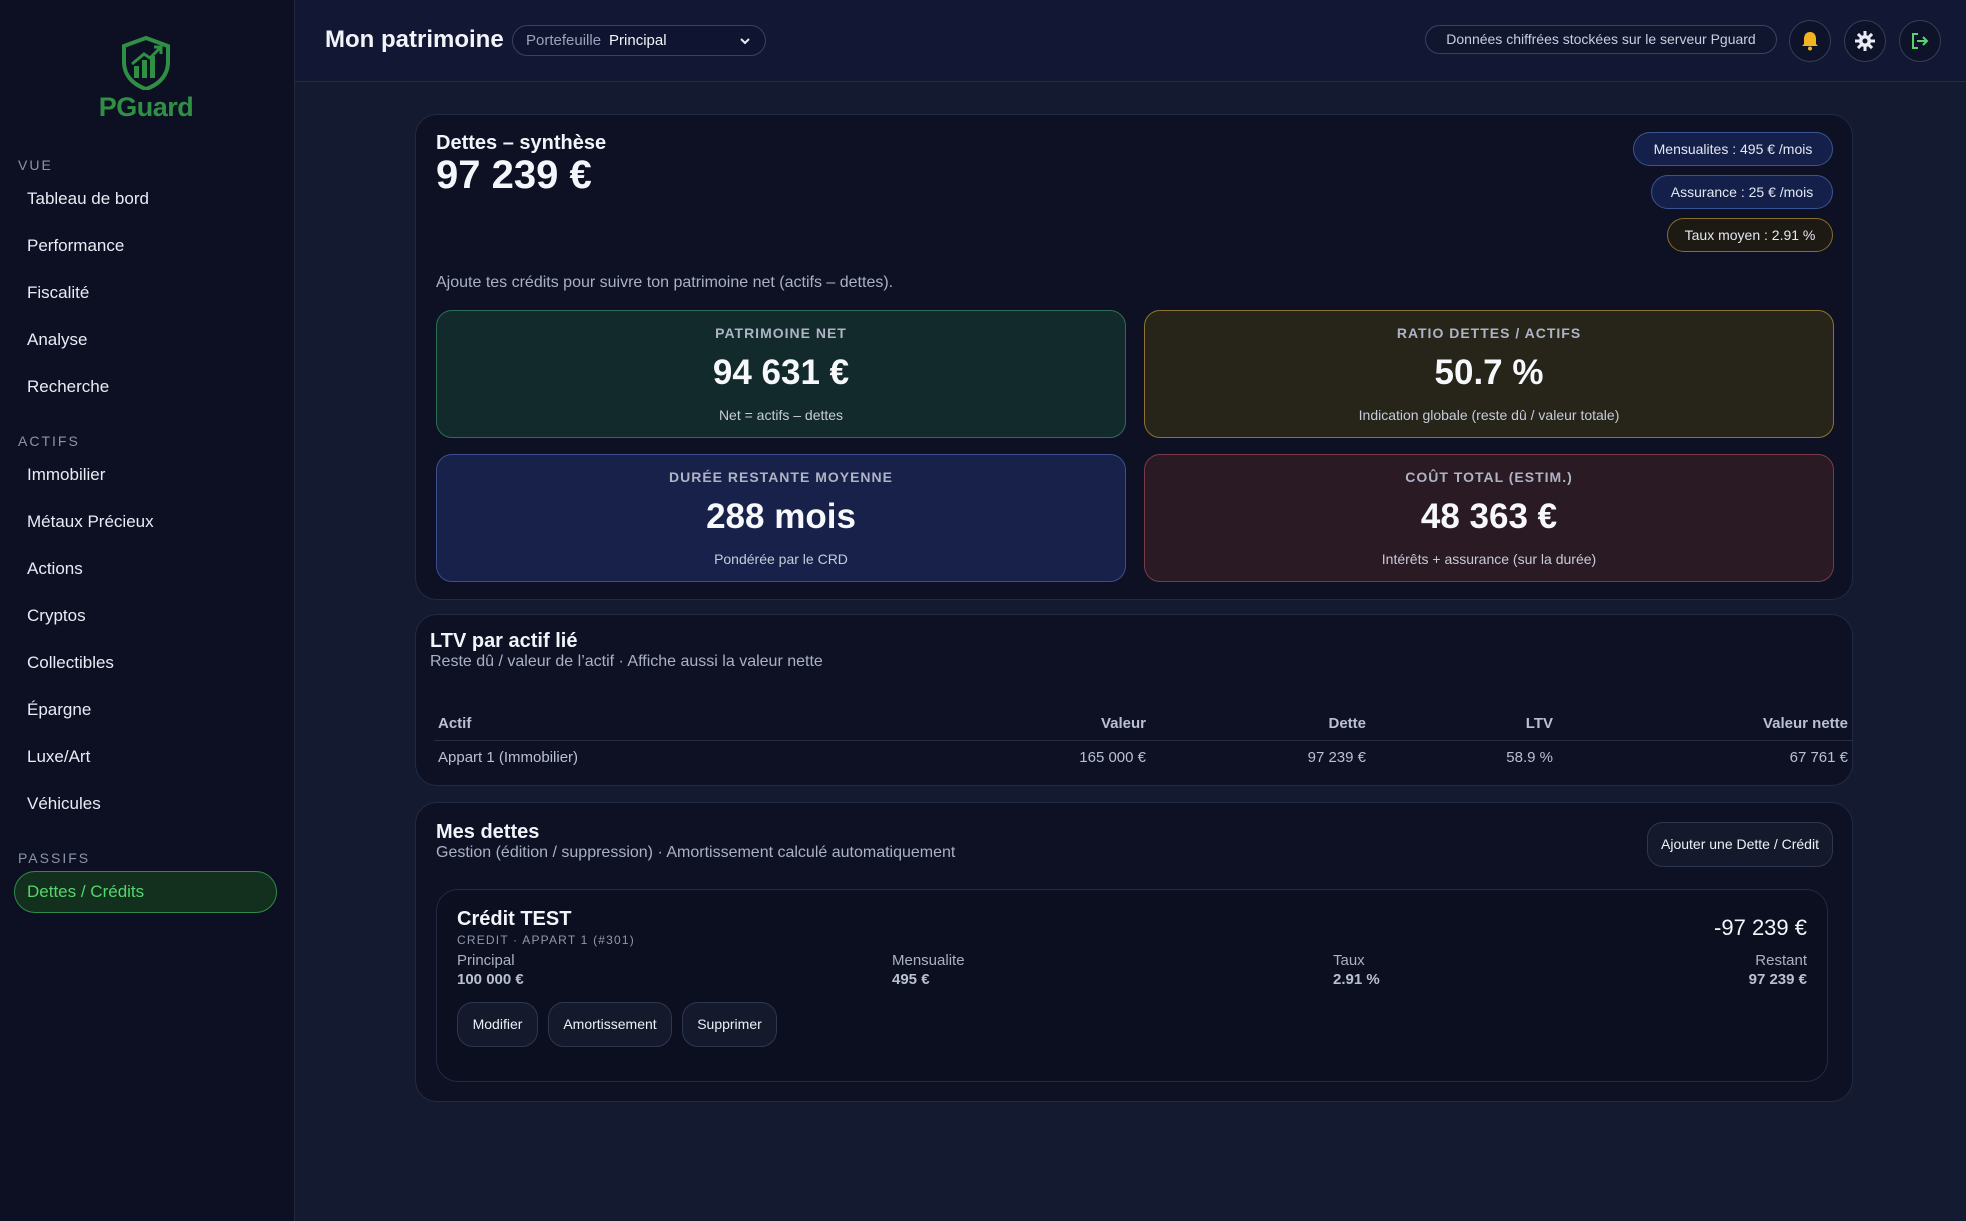 The height and width of the screenshot is (1221, 1966). I want to click on field-value: 2.91 %, so click(1356, 979).